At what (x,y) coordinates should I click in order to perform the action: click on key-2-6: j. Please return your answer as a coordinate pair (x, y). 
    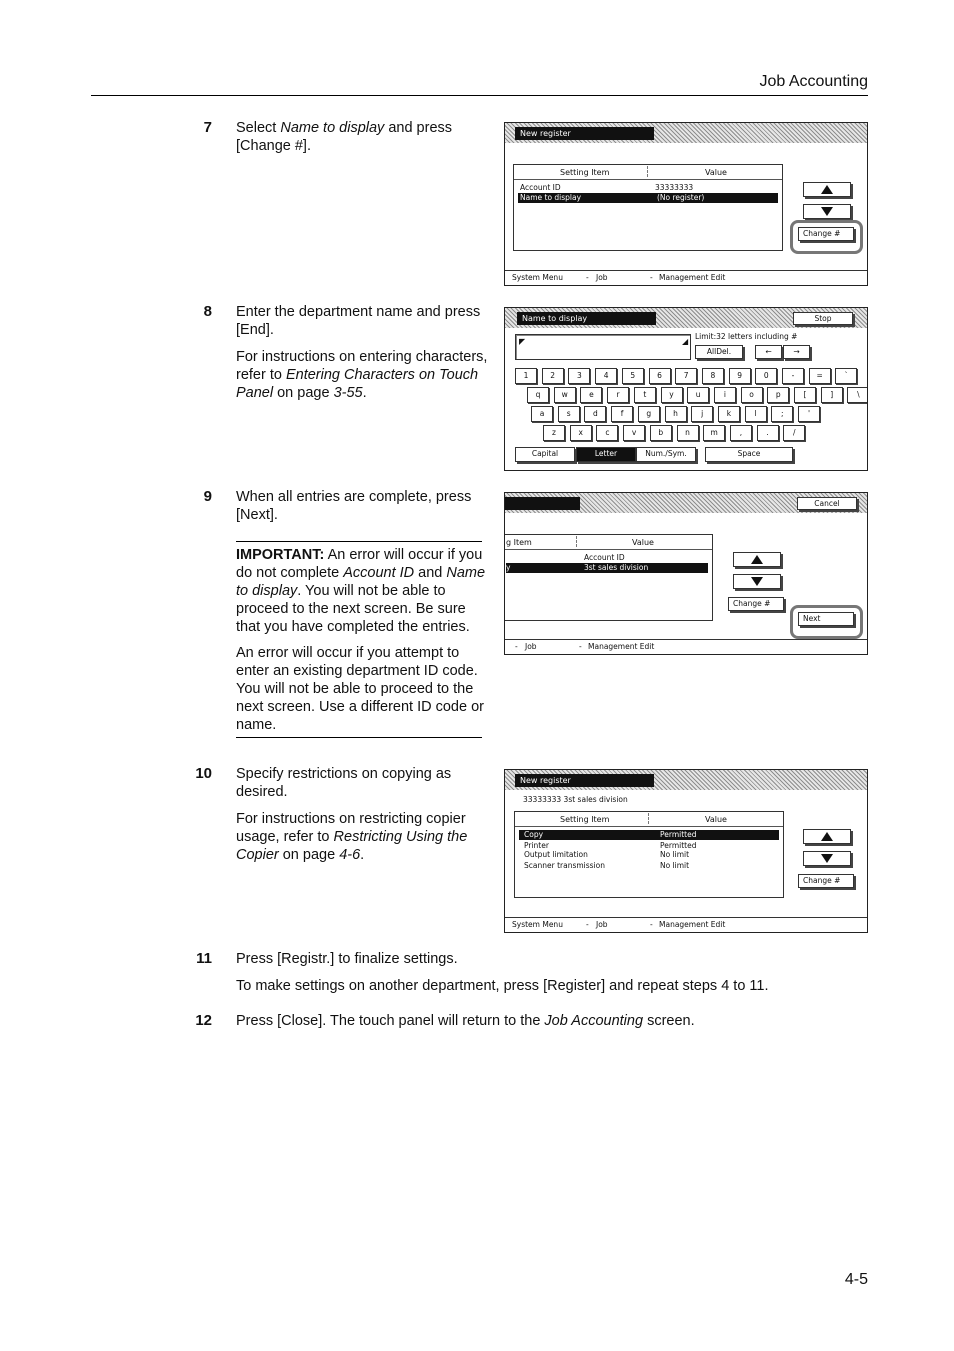
    Looking at the image, I should click on (702, 414).